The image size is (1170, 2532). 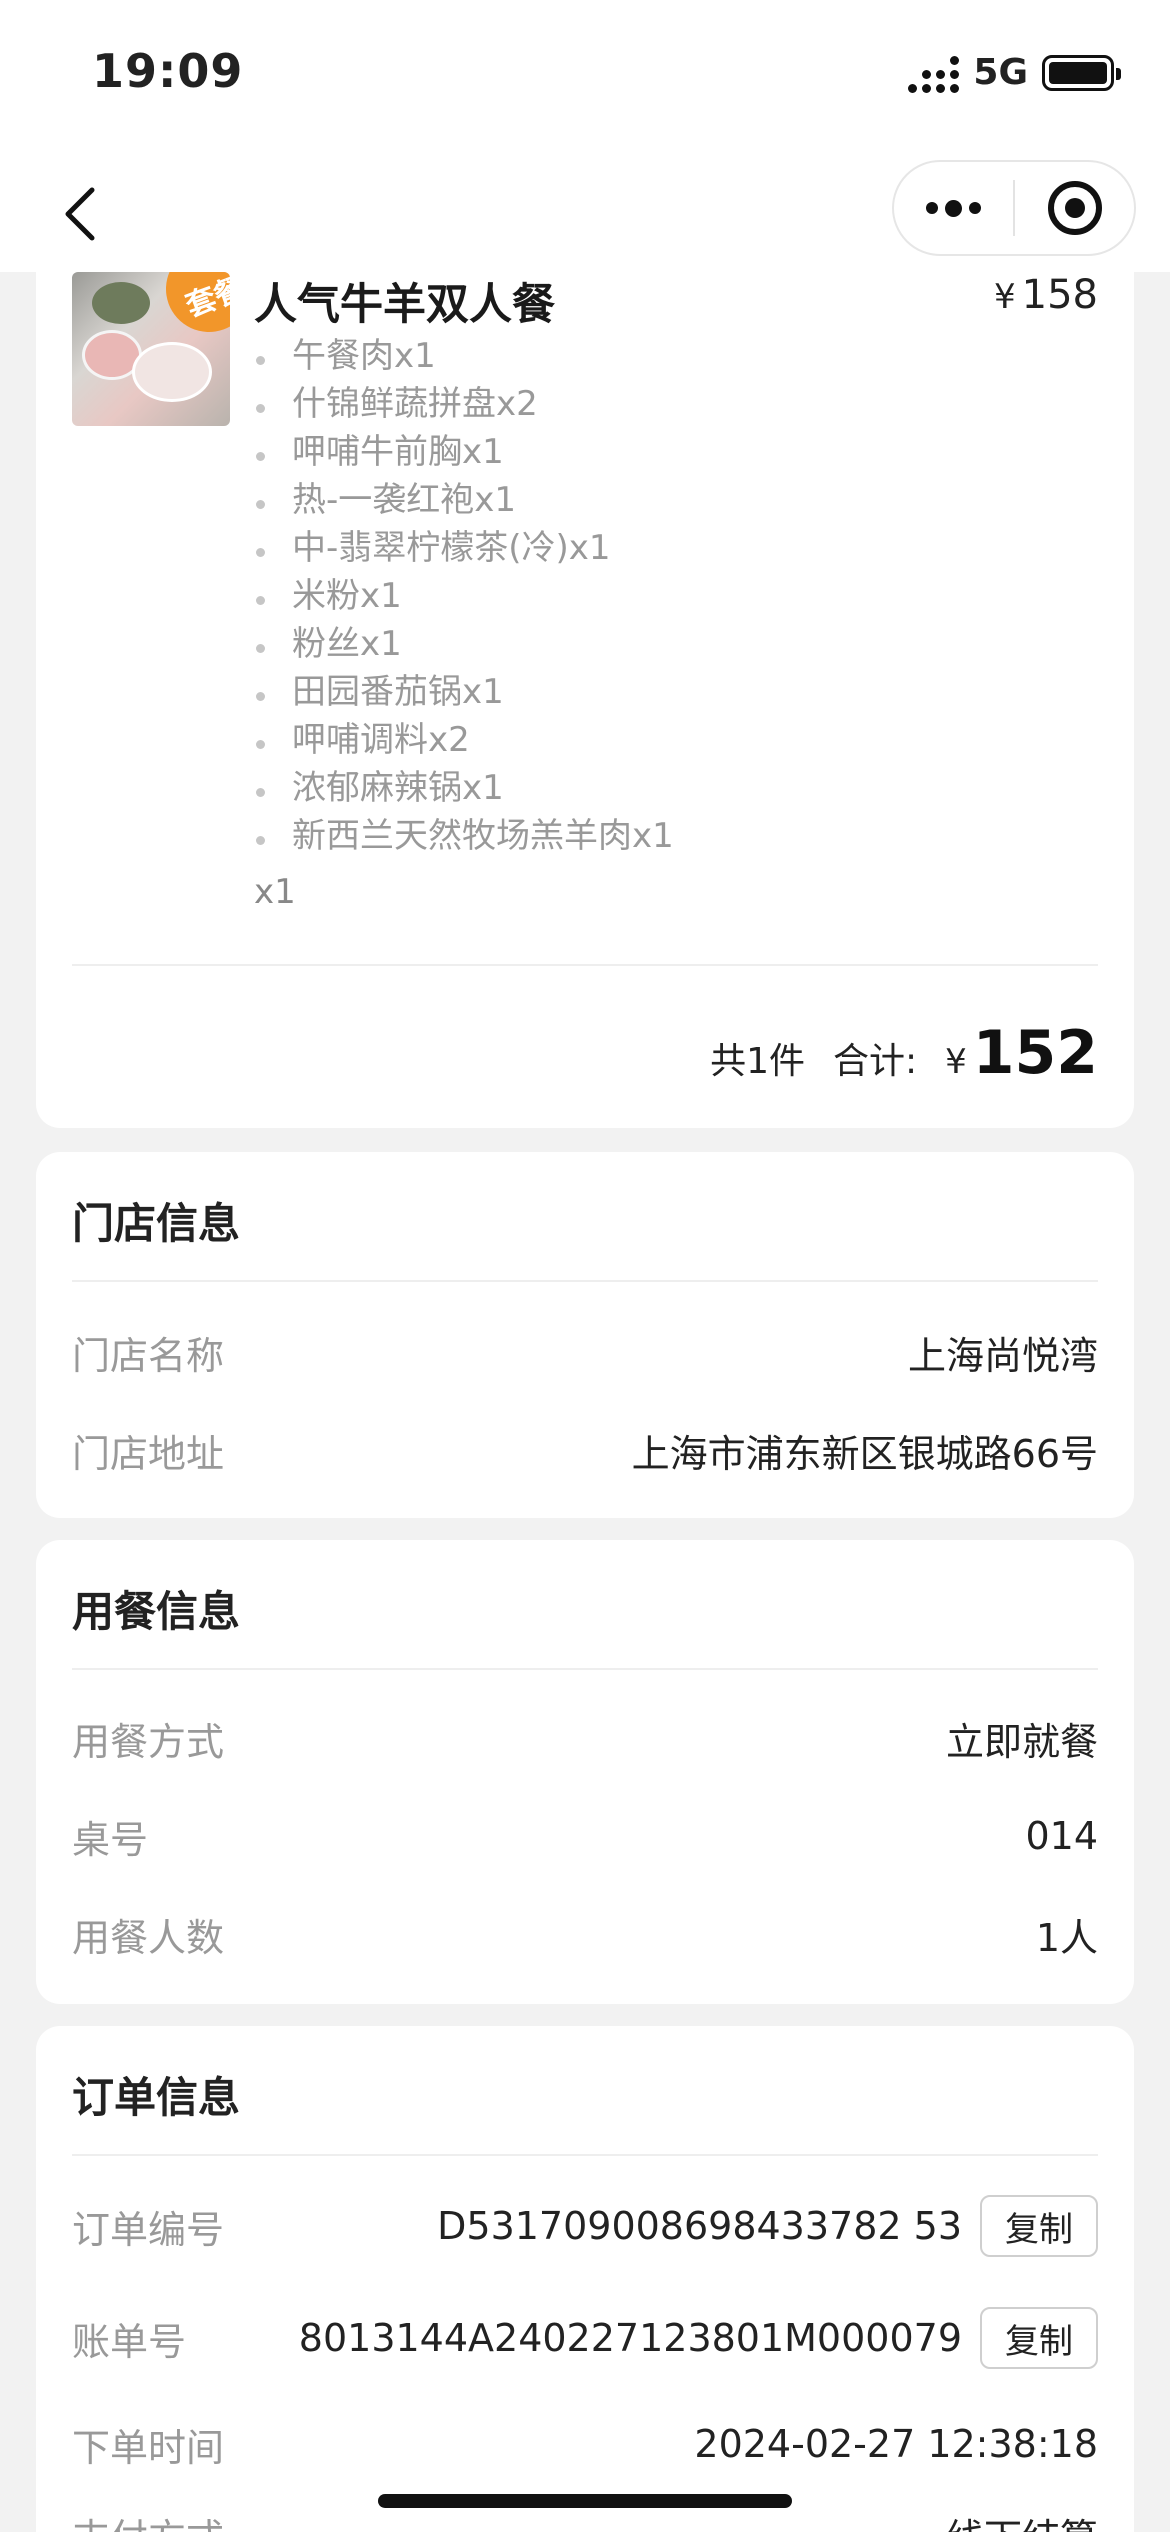 I want to click on back-button, so click(x=80, y=214).